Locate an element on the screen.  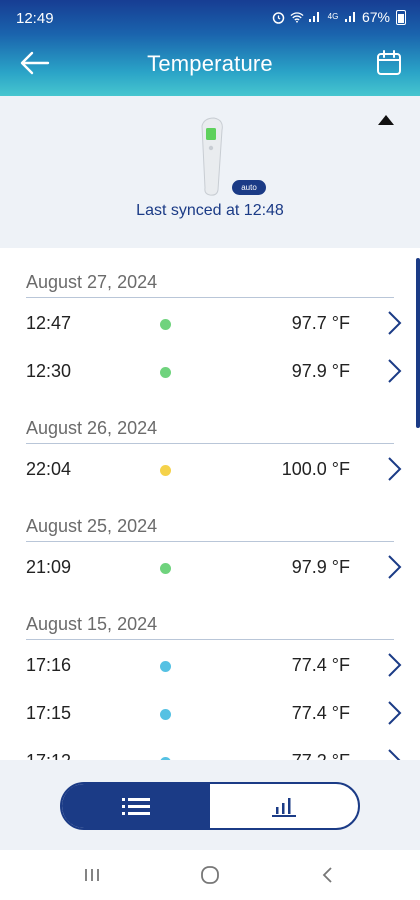
status-time: 12:49 is located at coordinates (35, 18).